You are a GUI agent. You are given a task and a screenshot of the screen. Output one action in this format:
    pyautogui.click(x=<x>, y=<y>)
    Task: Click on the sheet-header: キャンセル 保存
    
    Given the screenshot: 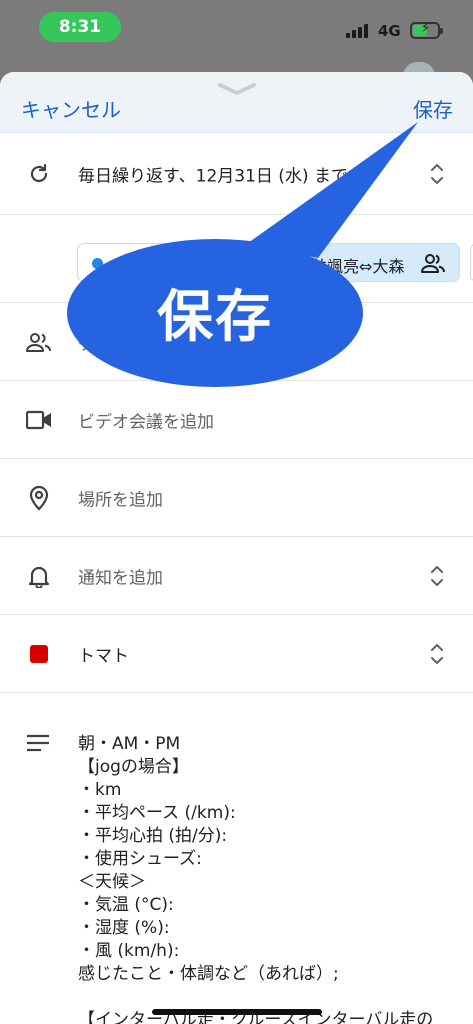 What is the action you would take?
    pyautogui.click(x=236, y=102)
    